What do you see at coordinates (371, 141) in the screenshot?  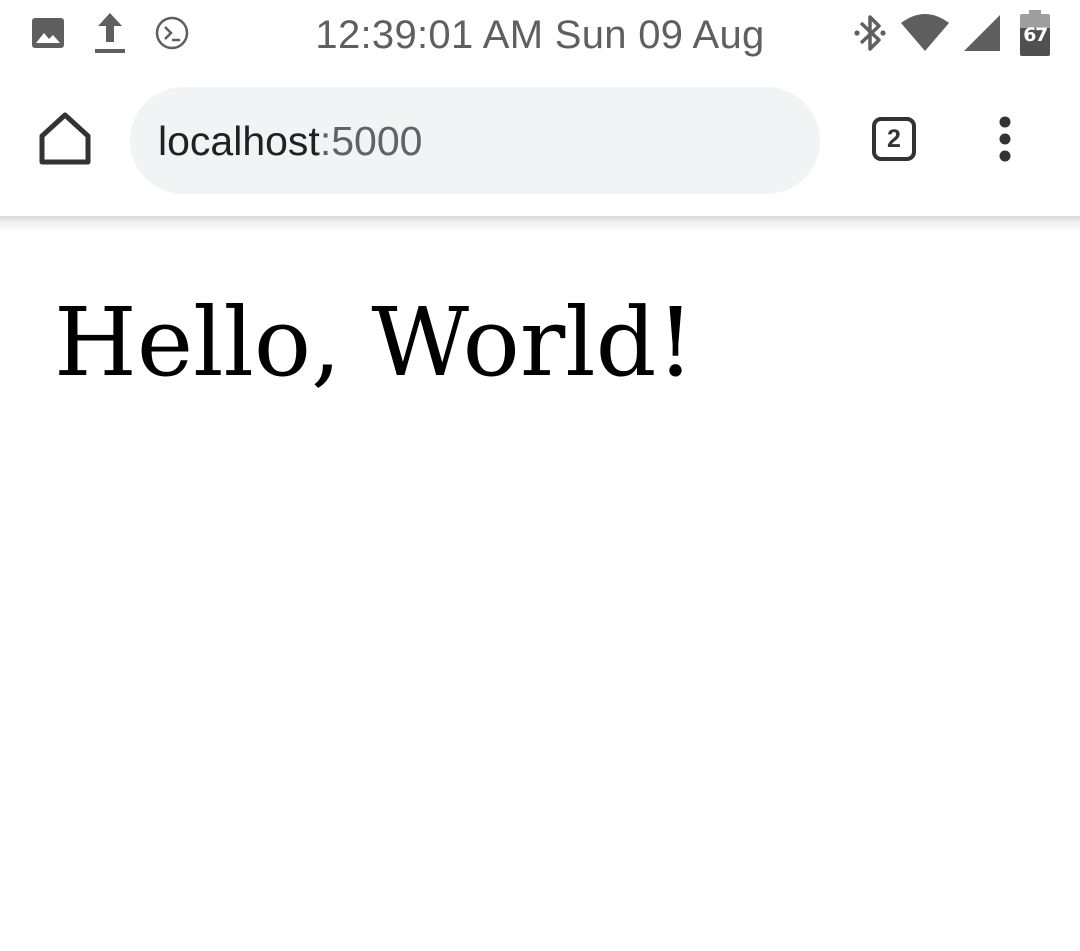 I see `url-port: :5000` at bounding box center [371, 141].